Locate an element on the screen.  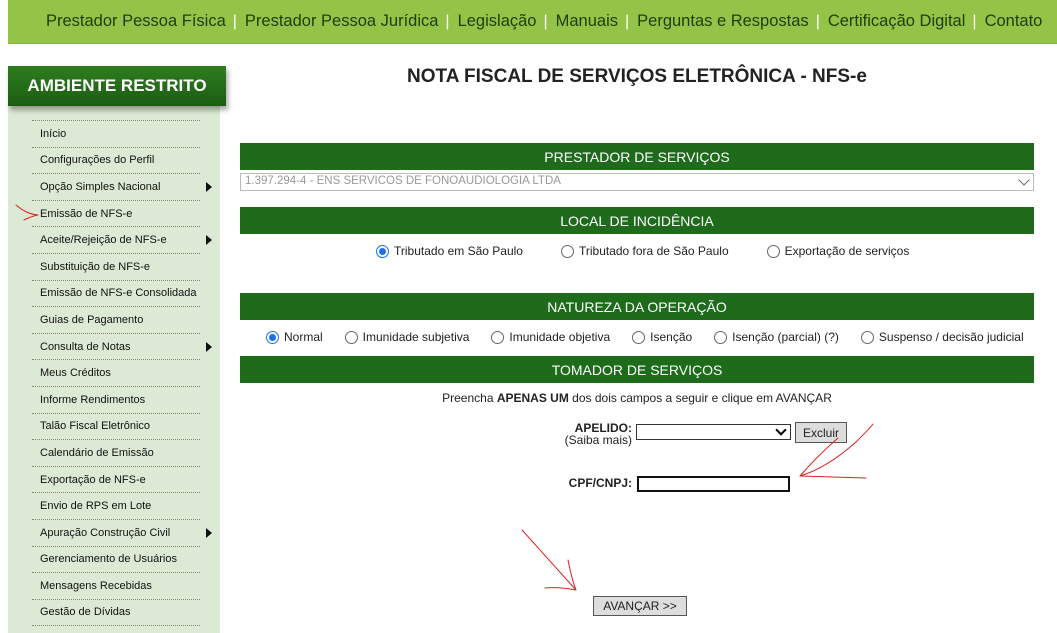
sidebar-item: Aceite/Rejeição de NFS-e is located at coordinates (122, 239).